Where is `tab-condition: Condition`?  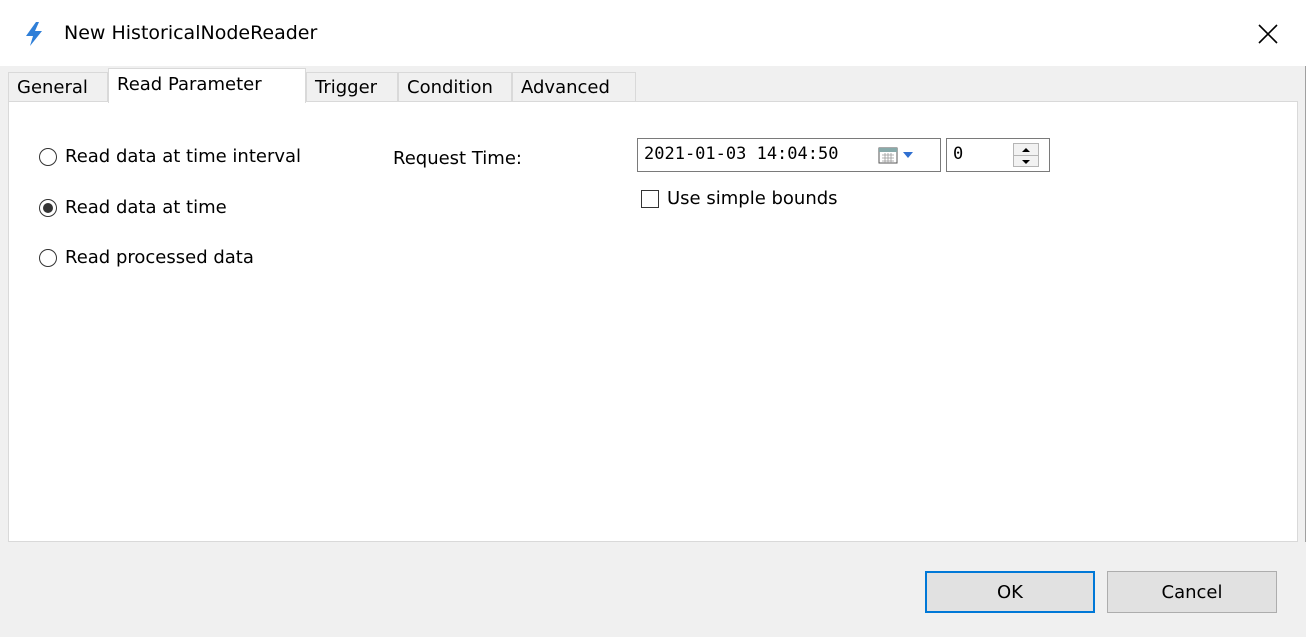
tab-condition: Condition is located at coordinates (455, 87).